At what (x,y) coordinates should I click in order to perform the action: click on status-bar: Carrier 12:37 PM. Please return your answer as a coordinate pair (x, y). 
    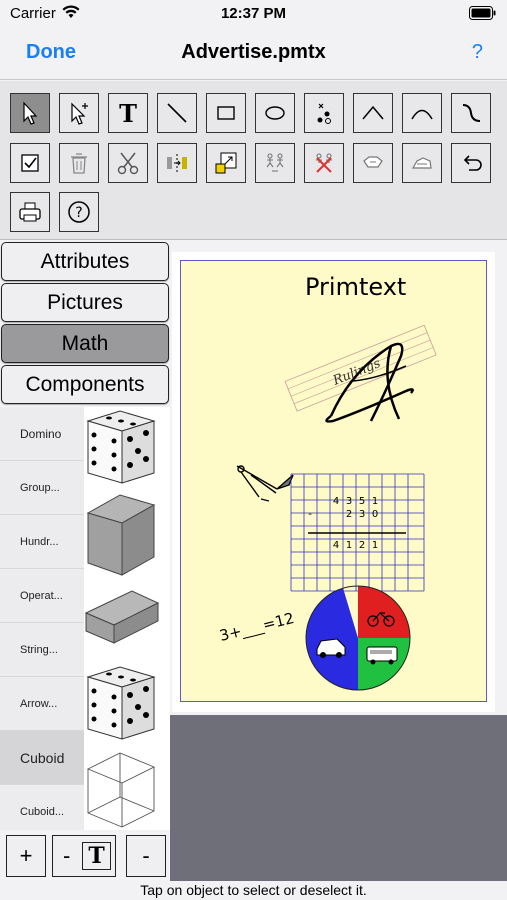
    Looking at the image, I should click on (253, 14).